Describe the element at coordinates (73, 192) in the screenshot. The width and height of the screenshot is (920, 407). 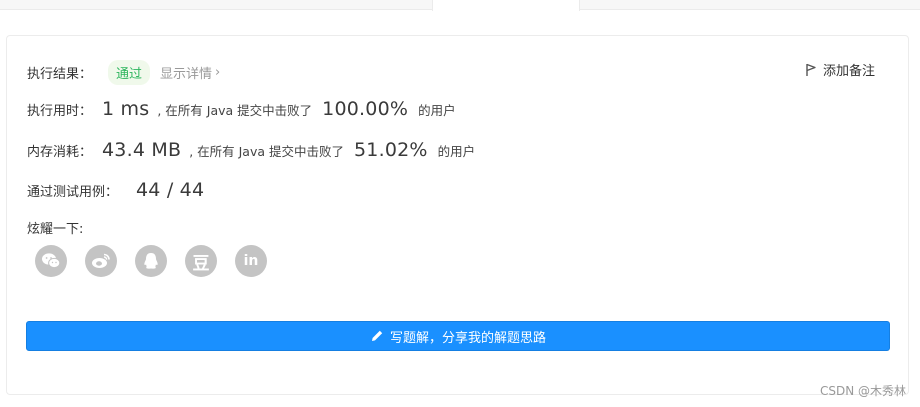
I see `tests-label: 通过测试用例：` at that location.